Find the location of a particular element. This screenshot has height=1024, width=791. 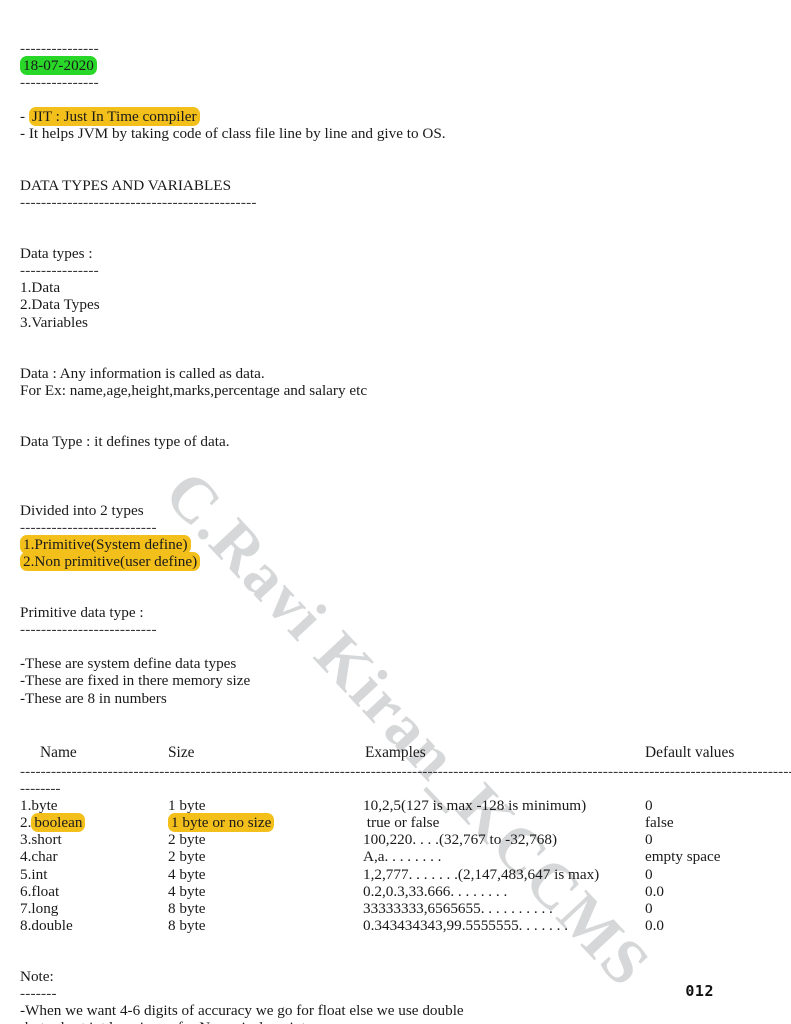

table-header-row: Name Size Examples Default values is located at coordinates (395, 752).